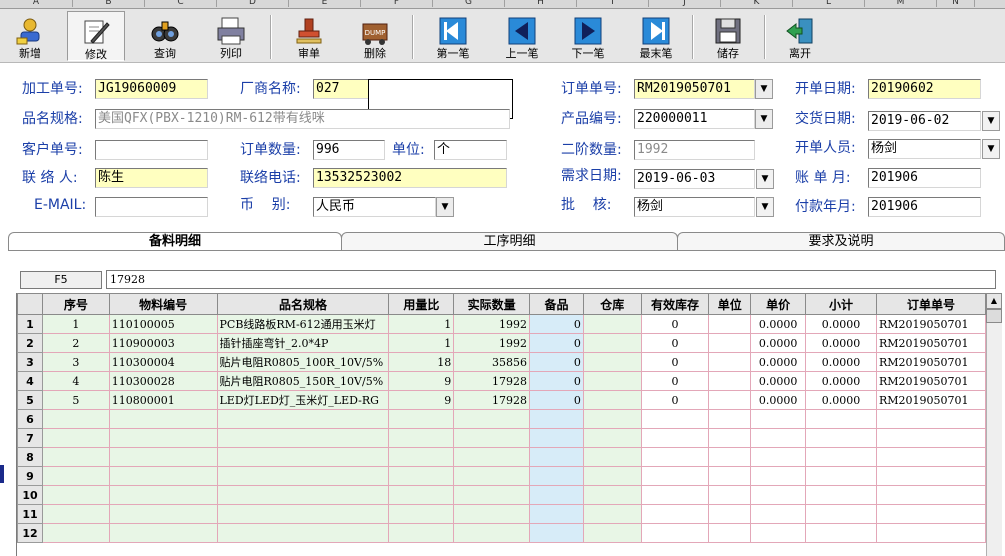  What do you see at coordinates (509, 241) in the screenshot?
I see `tab-process-detail: 工序明细` at bounding box center [509, 241].